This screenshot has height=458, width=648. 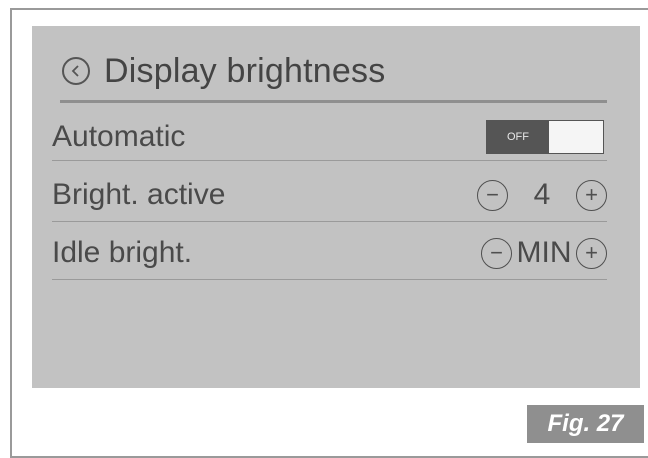 I want to click on bright-active-stepper: − 4 +, so click(x=542, y=195).